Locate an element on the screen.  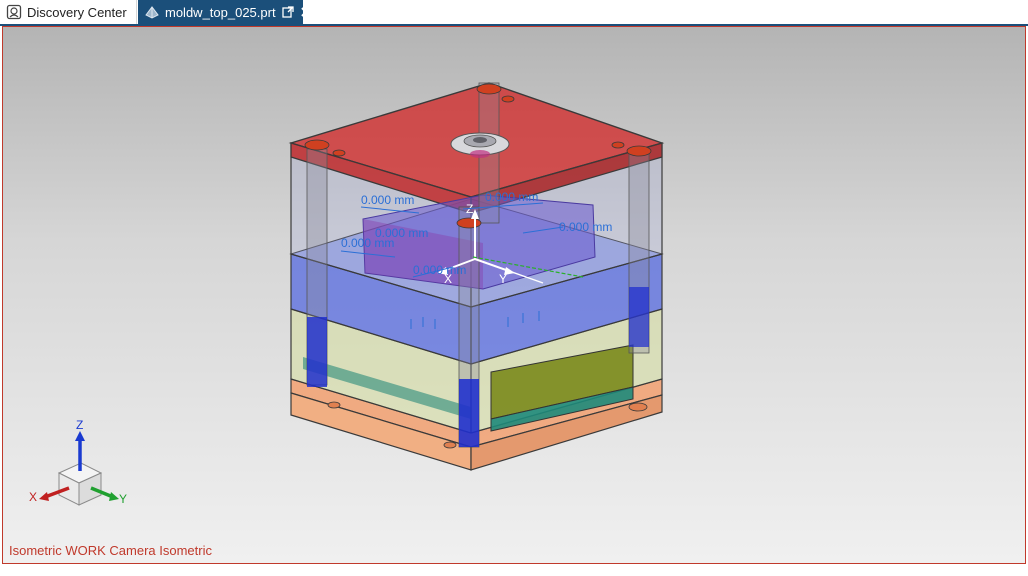
view-status-text: Isometric WORK Camera Isometric is located at coordinates (110, 550).